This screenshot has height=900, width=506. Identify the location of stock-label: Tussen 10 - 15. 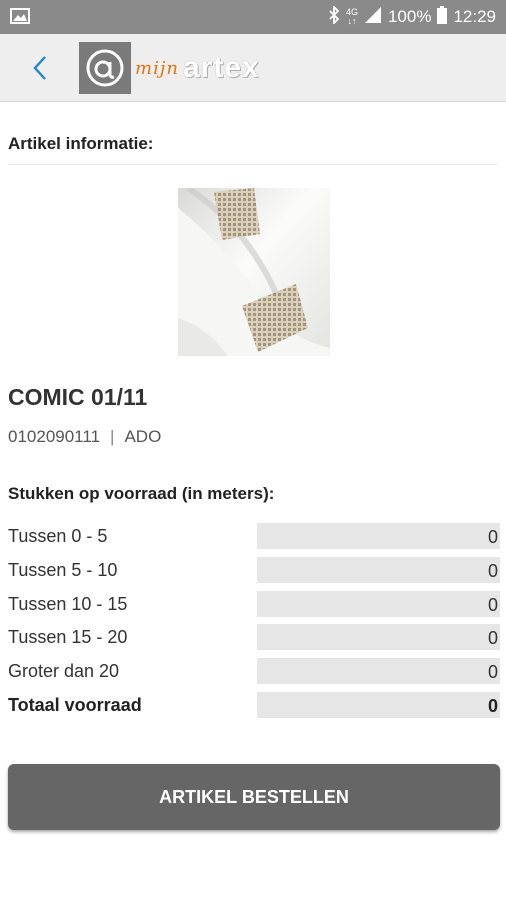
(68, 603).